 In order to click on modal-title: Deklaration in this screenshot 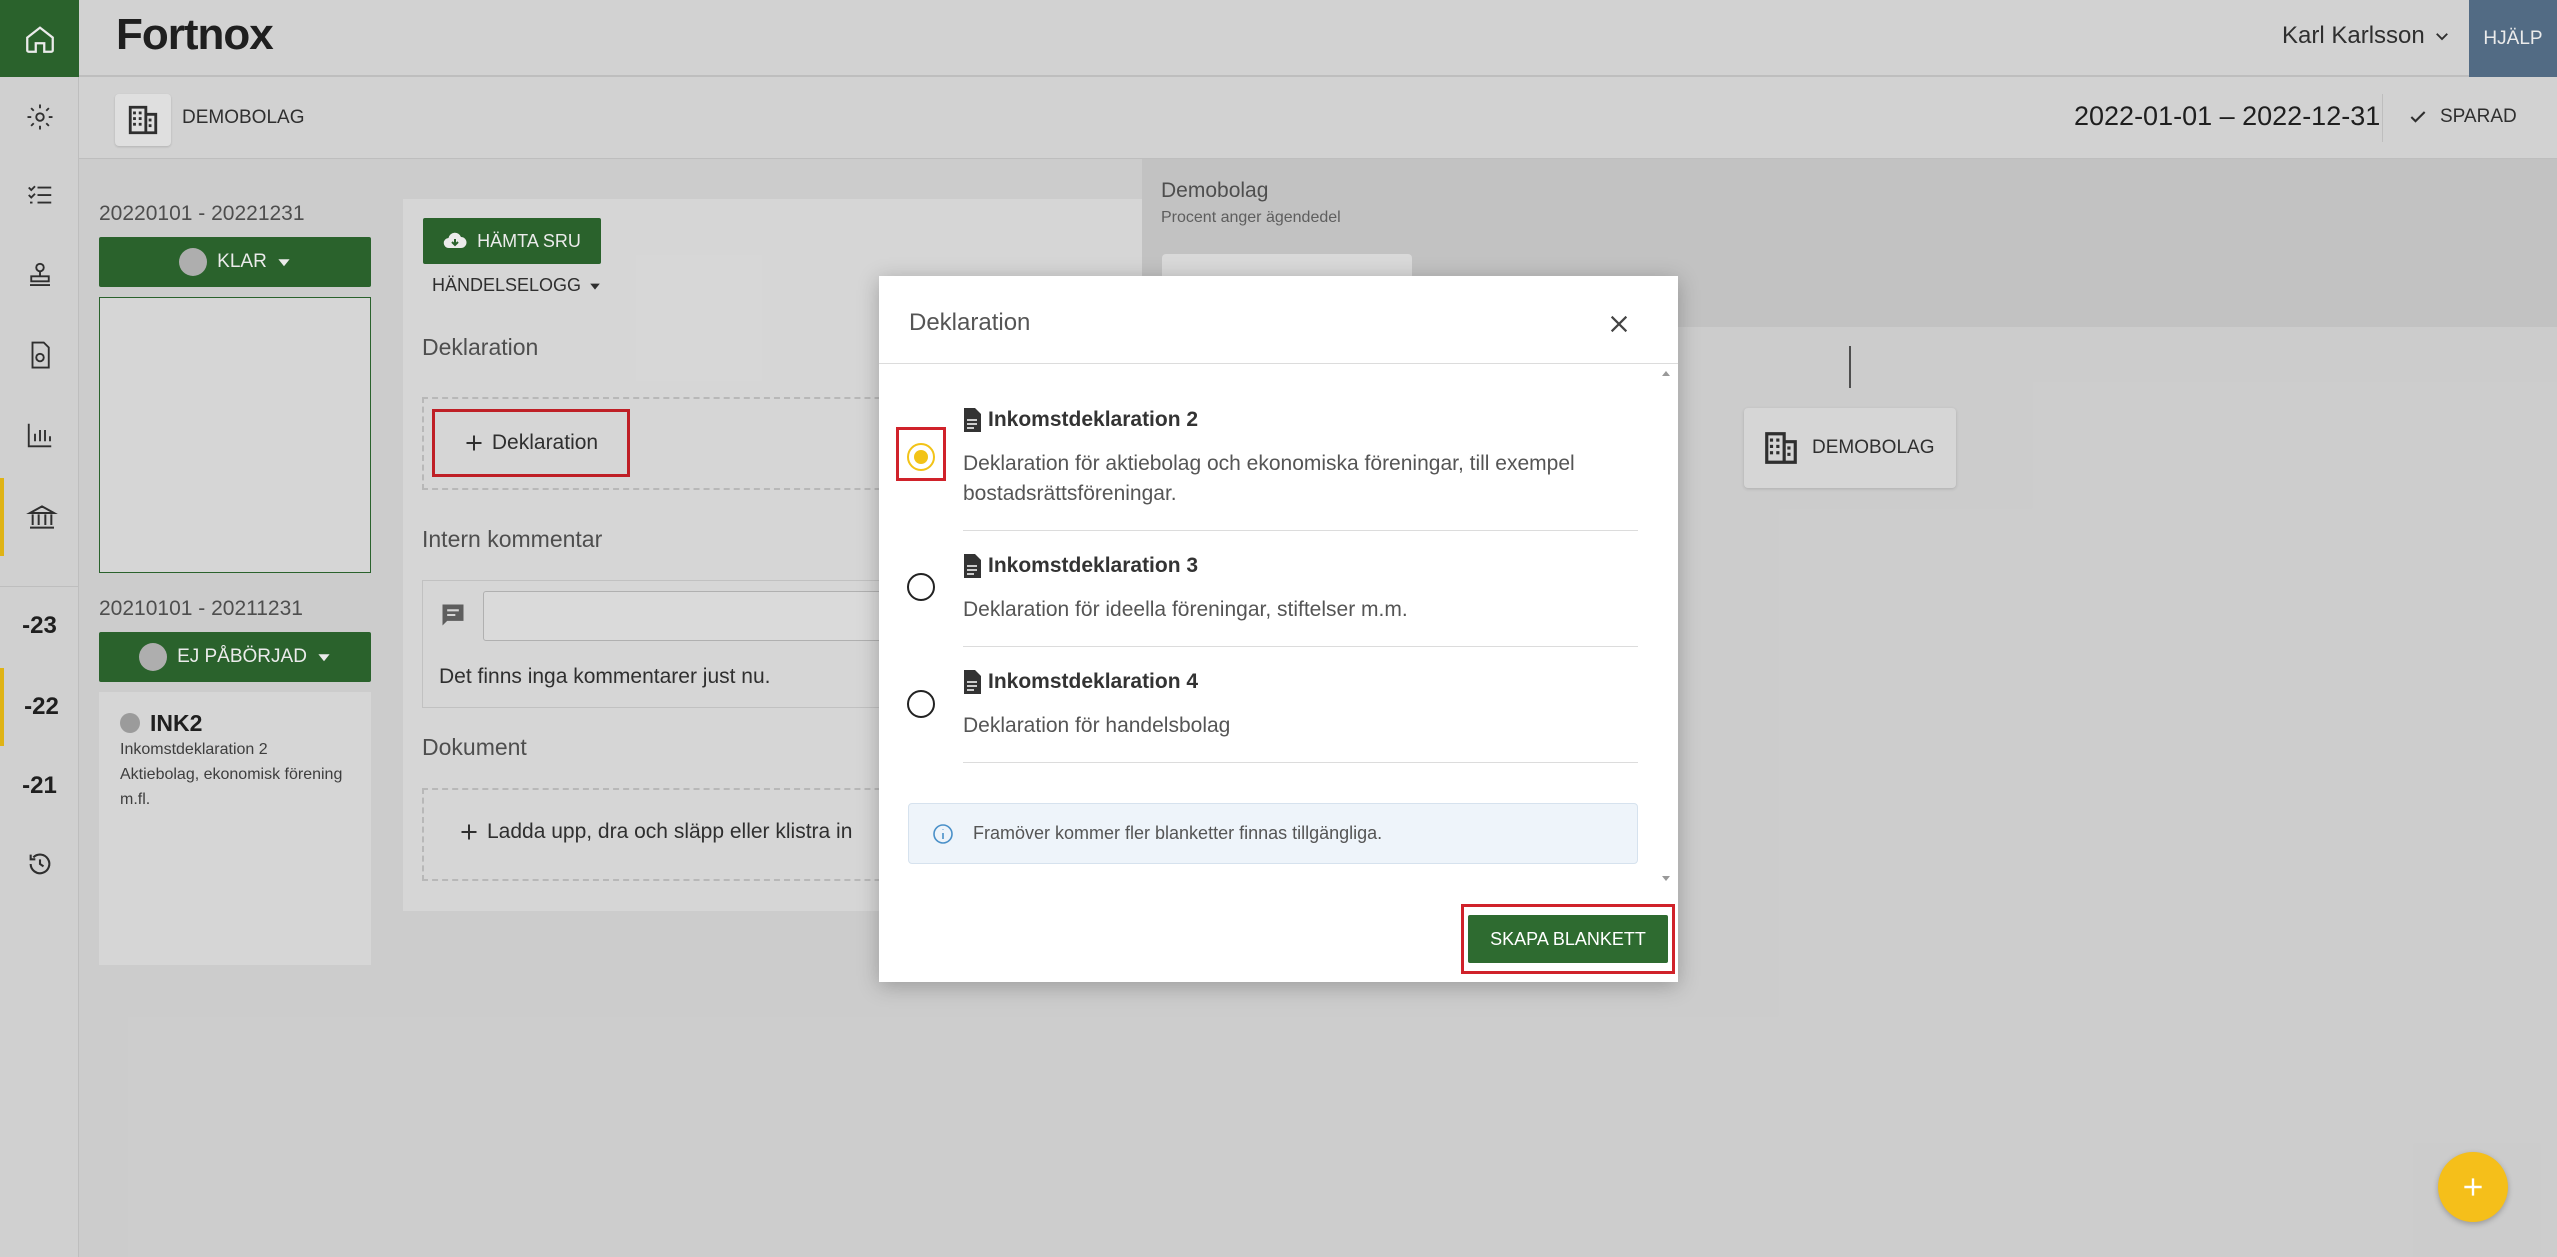, I will do `click(970, 322)`.